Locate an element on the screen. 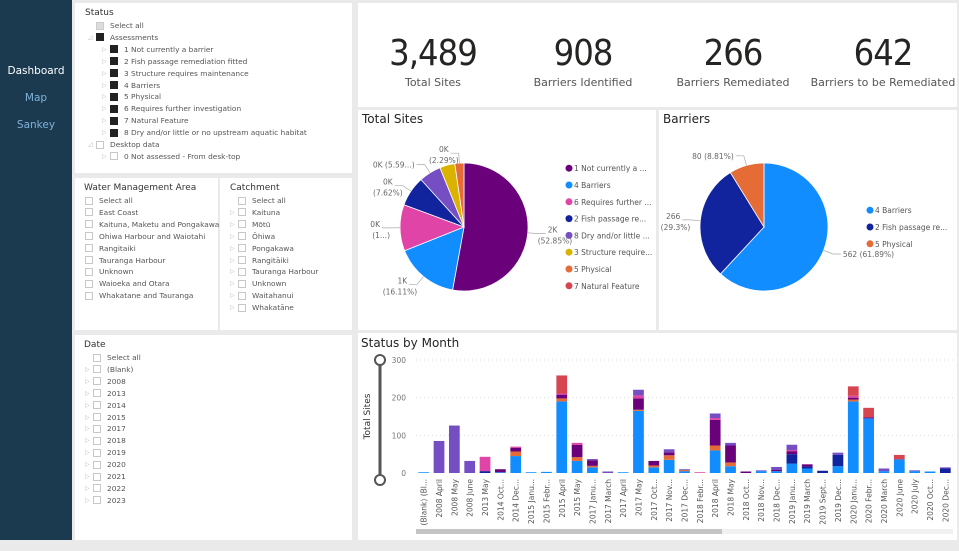  slicer-item: ▷ Pongakawa is located at coordinates (262, 248).